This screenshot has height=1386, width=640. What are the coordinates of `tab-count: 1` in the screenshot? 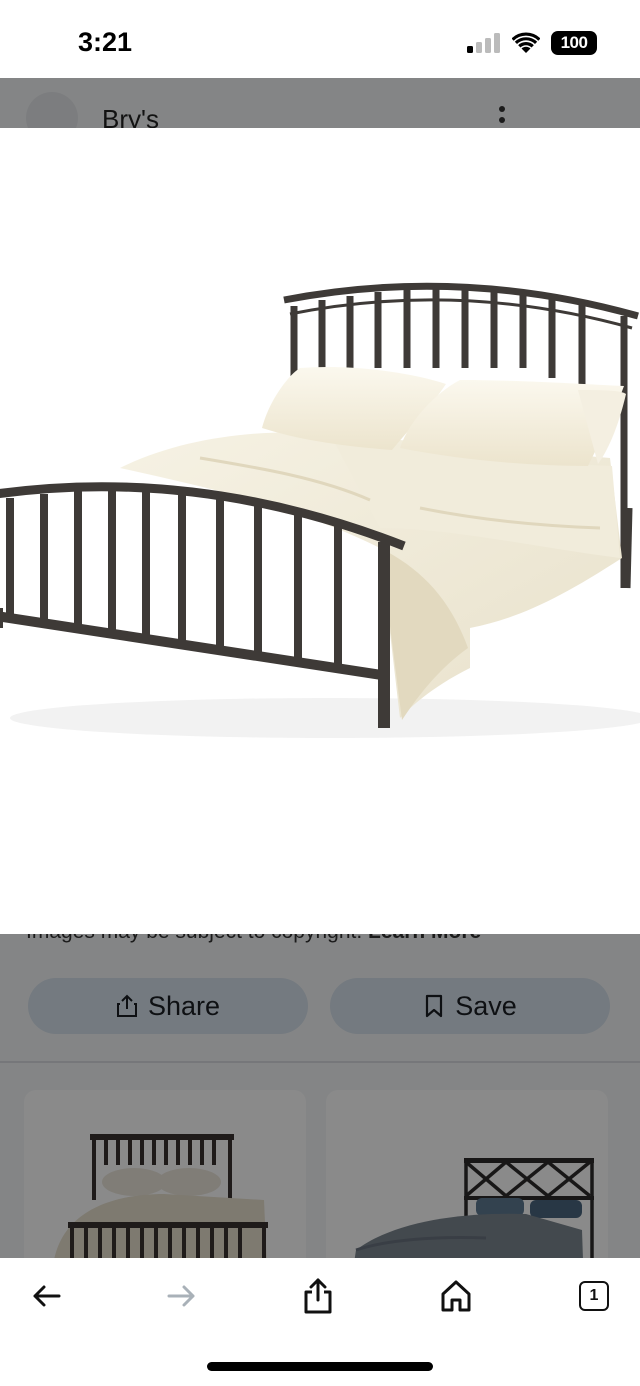 It's located at (594, 1296).